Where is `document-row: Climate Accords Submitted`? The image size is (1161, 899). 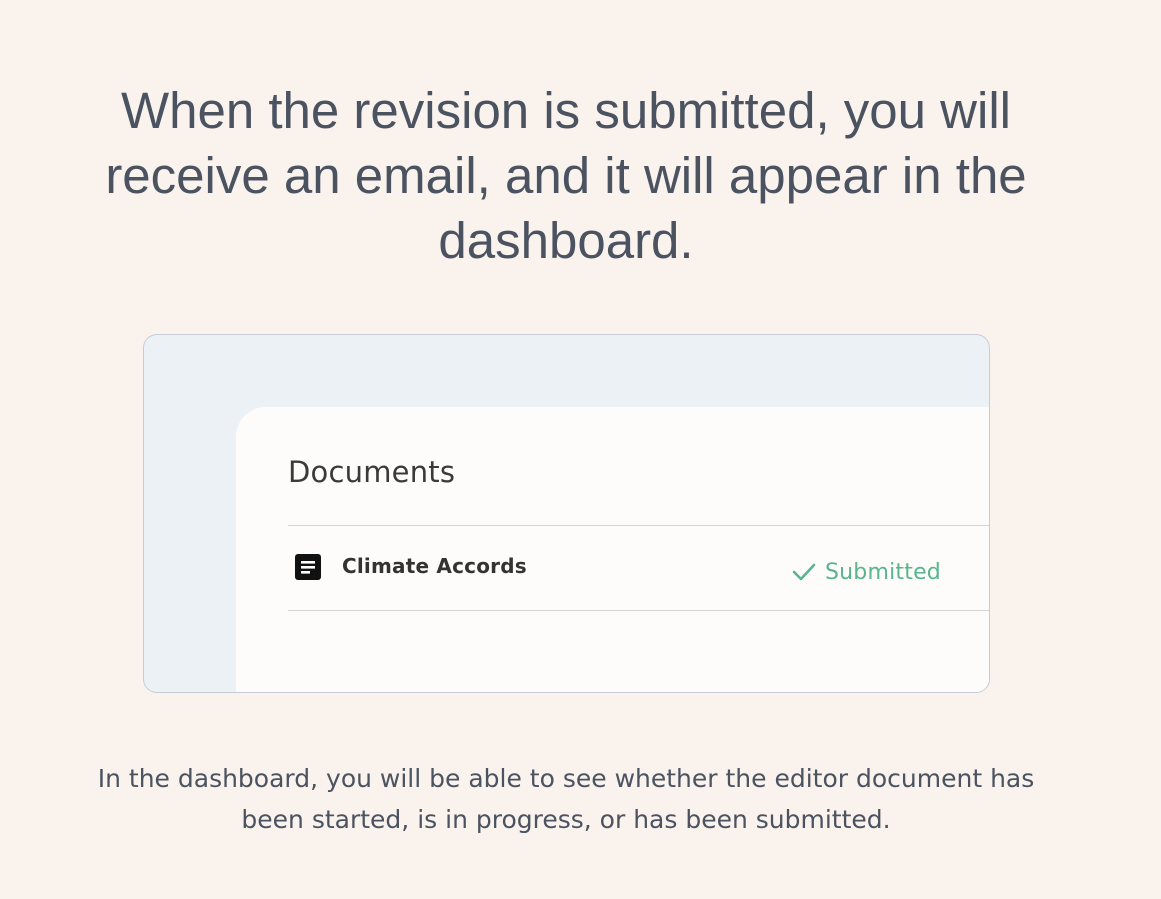
document-row: Climate Accords Submitted is located at coordinates (638, 568).